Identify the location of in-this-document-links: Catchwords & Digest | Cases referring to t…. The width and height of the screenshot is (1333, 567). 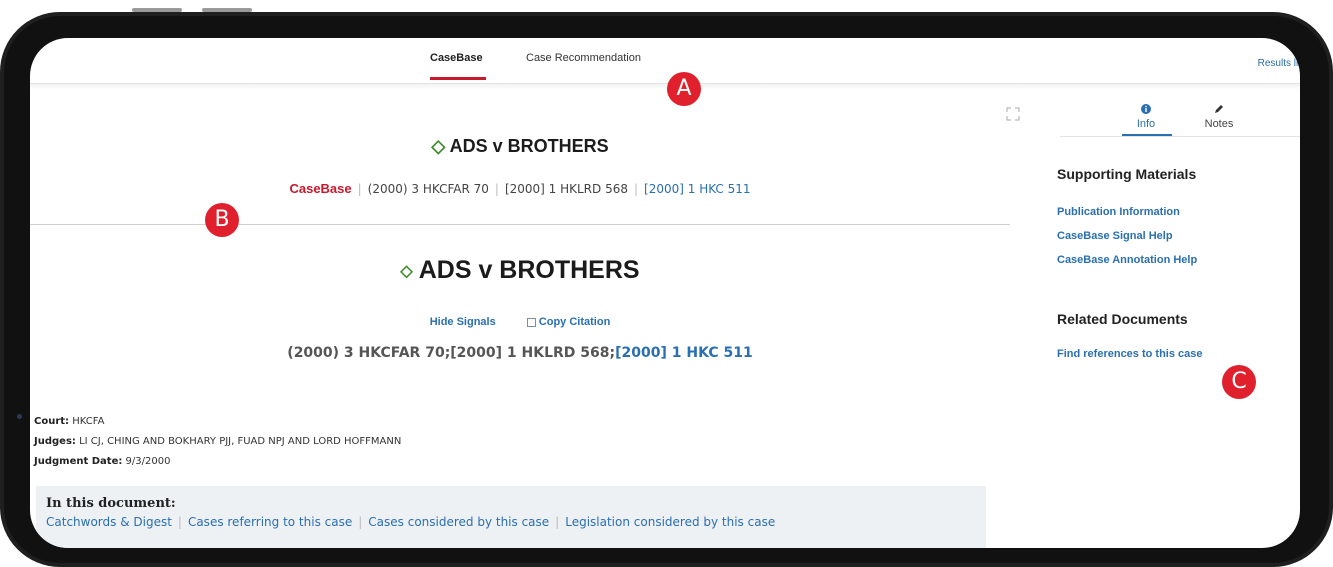
(411, 522).